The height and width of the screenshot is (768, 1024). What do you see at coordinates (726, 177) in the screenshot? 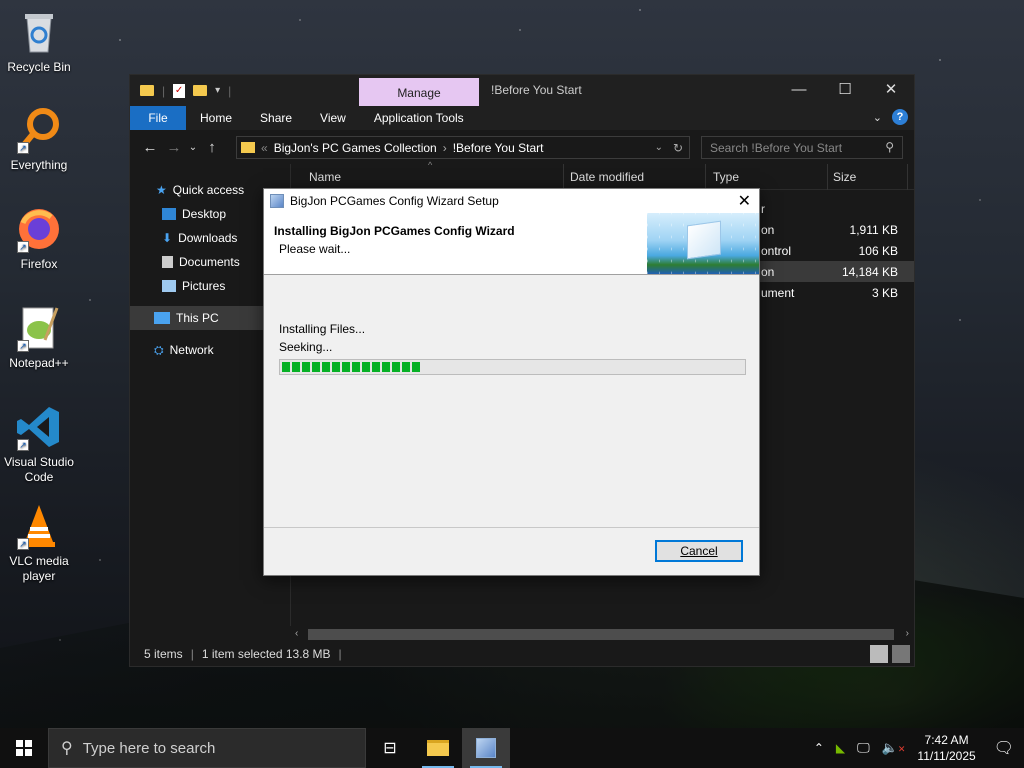
I see `column-type: Type` at bounding box center [726, 177].